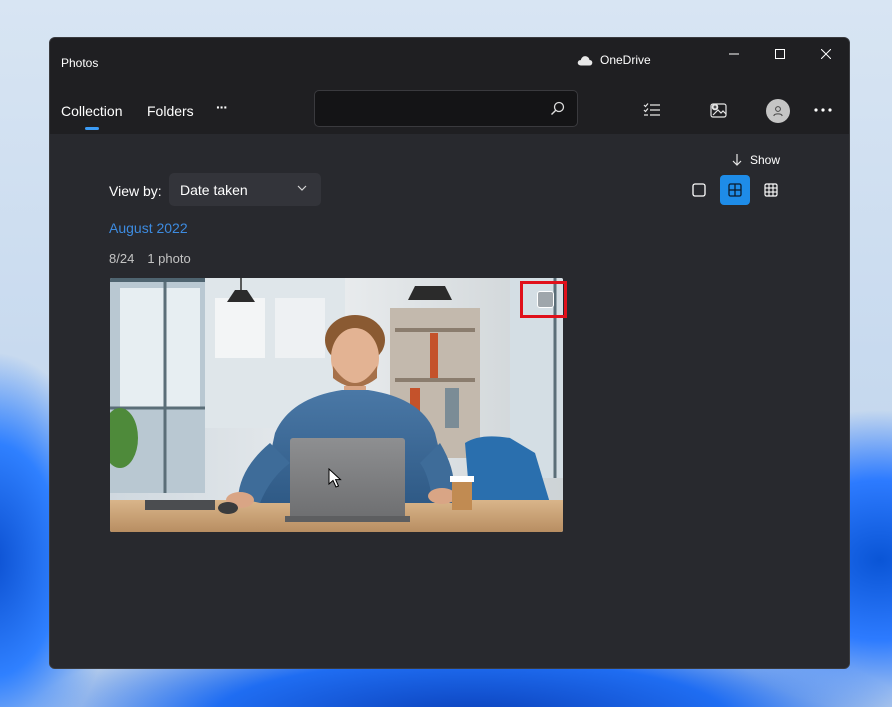 The width and height of the screenshot is (892, 707). I want to click on more-options-button, so click(823, 110).